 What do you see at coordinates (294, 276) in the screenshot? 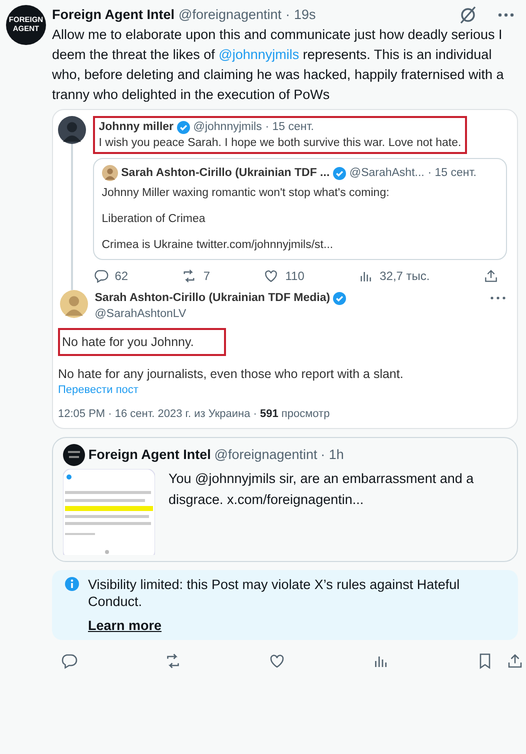
I see `action-count: 110` at bounding box center [294, 276].